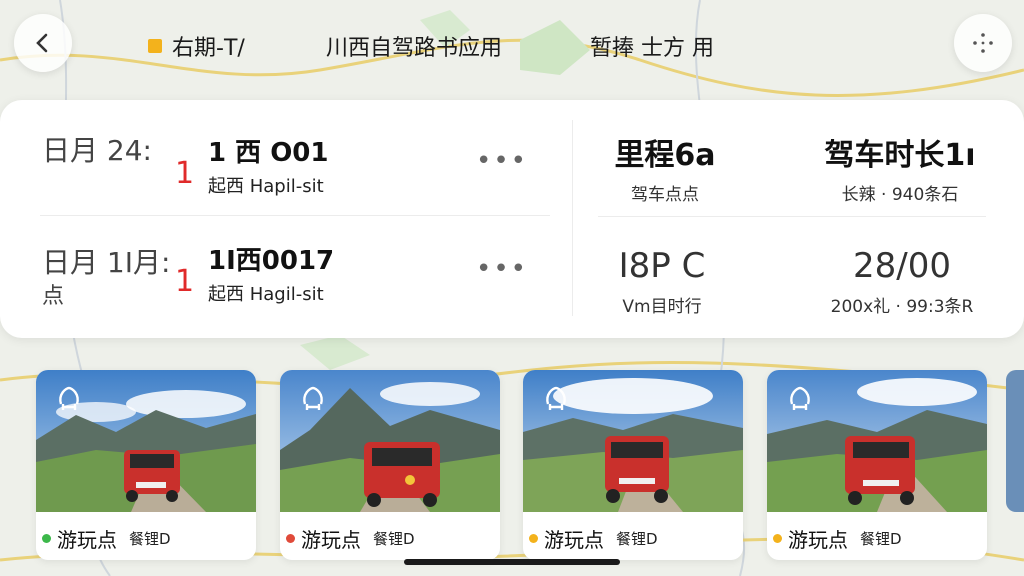  Describe the element at coordinates (1015, 441) in the screenshot. I see `poi-card-peek` at that location.